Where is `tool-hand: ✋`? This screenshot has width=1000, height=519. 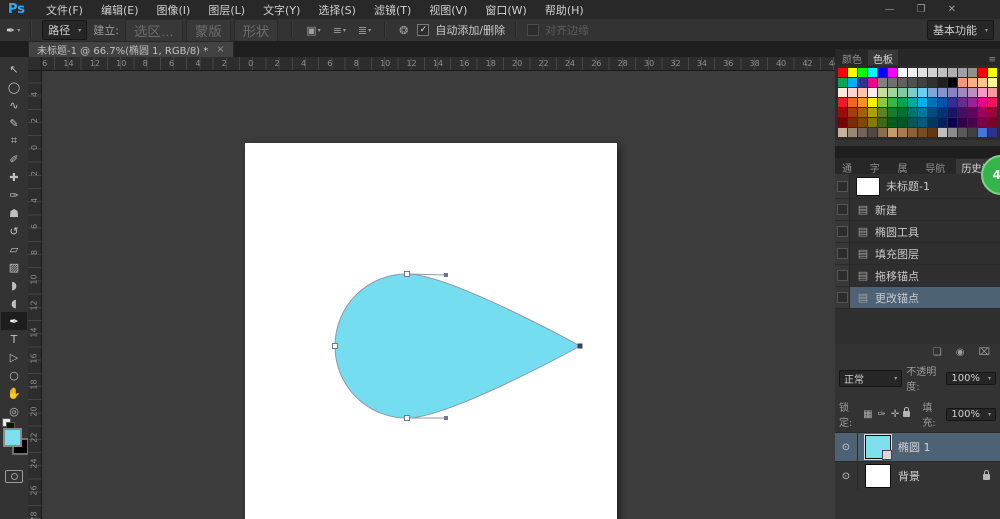
tool-hand: ✋ is located at coordinates (14, 393).